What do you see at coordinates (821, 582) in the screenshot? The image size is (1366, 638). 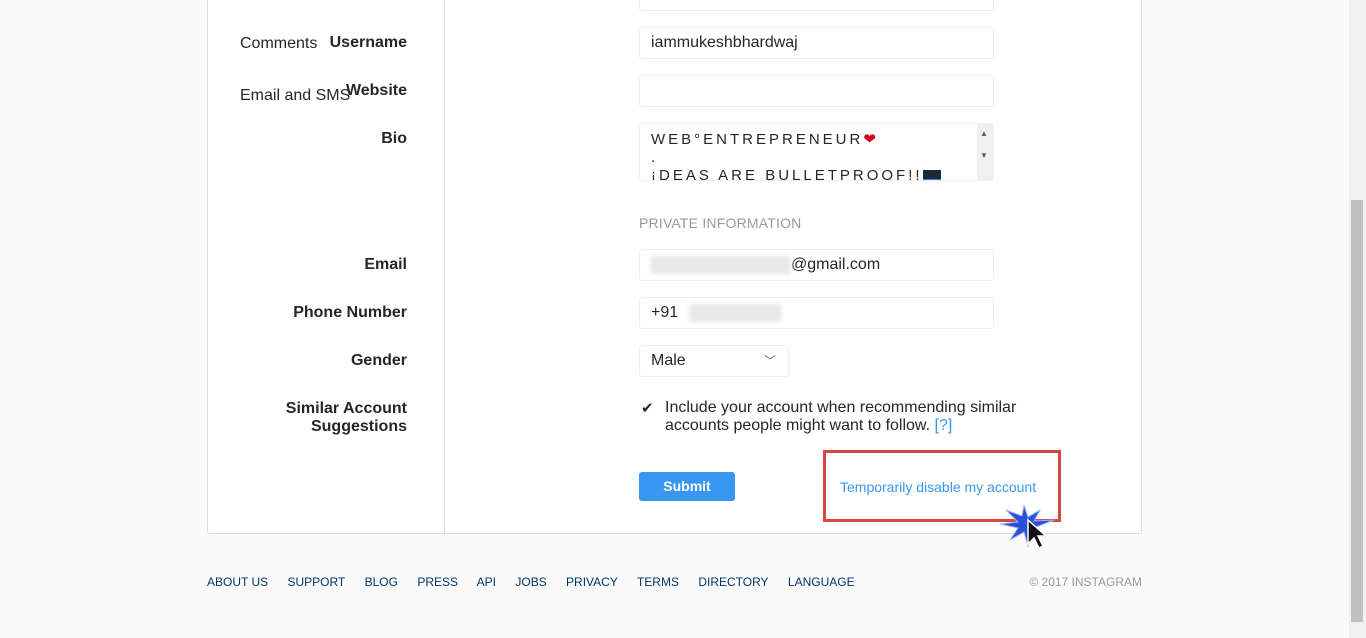 I see `footer-link-language: Language` at bounding box center [821, 582].